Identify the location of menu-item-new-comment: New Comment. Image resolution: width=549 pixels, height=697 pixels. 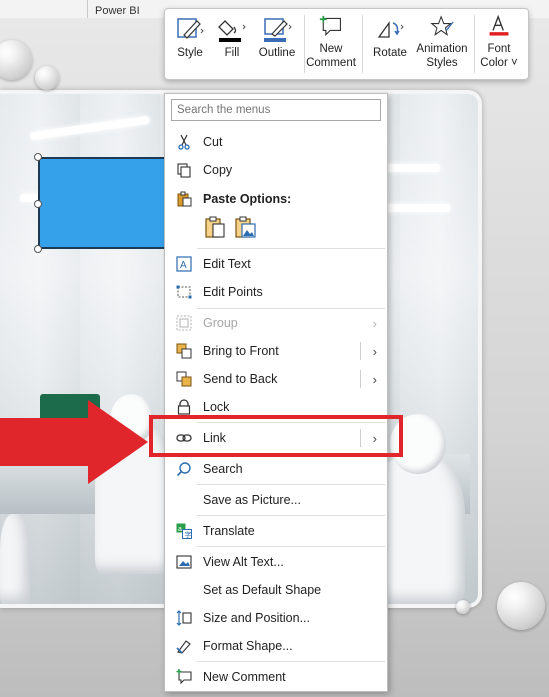
(276, 677).